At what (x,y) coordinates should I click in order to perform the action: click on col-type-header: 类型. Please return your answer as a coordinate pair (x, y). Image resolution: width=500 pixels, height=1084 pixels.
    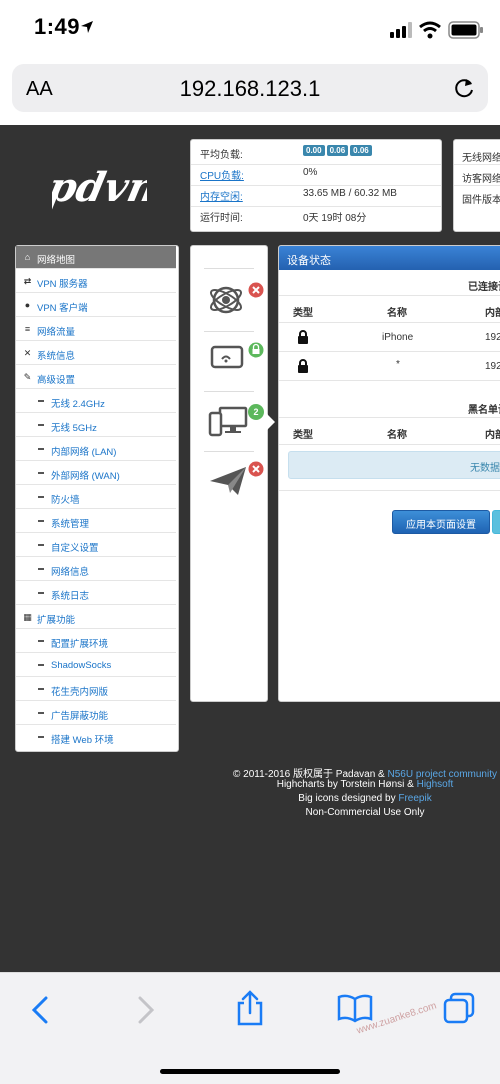
    Looking at the image, I should click on (303, 313).